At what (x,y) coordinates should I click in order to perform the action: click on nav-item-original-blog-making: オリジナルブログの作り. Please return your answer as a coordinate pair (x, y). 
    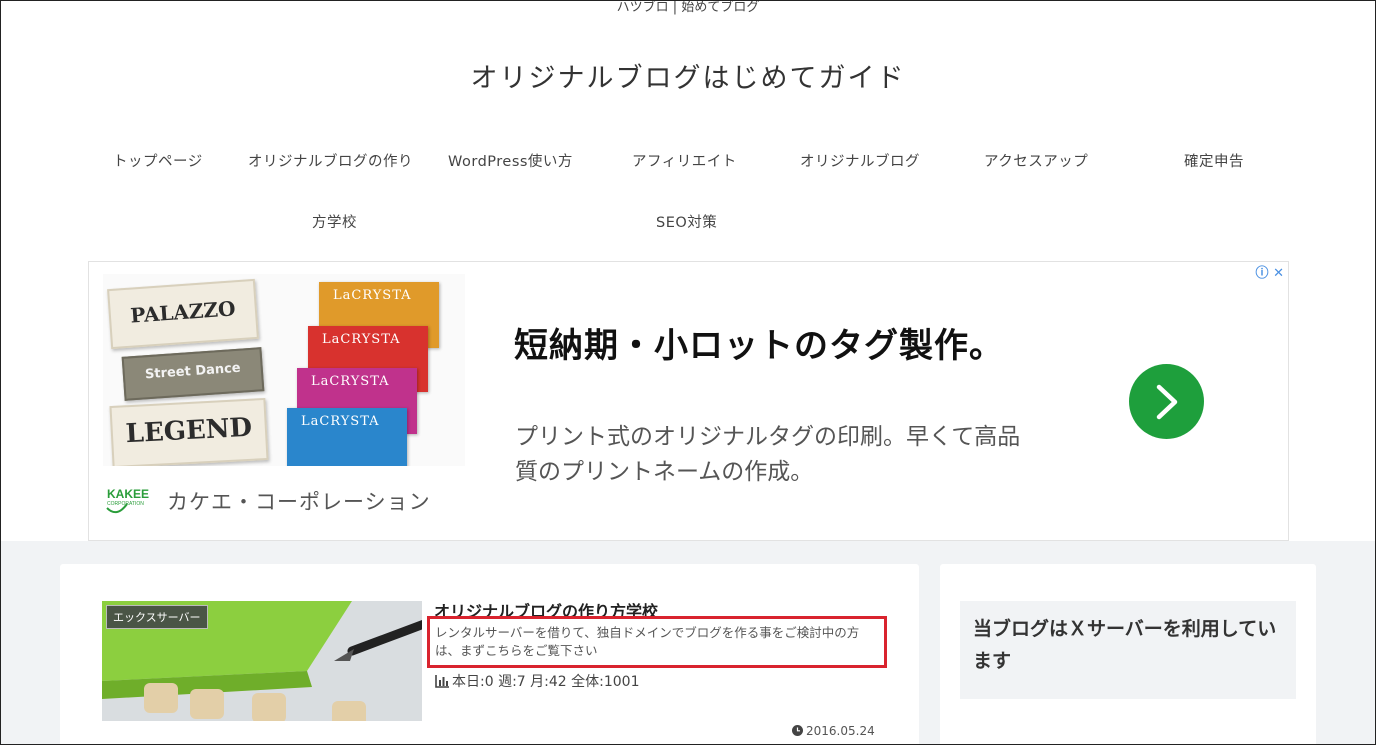
    Looking at the image, I should click on (330, 160).